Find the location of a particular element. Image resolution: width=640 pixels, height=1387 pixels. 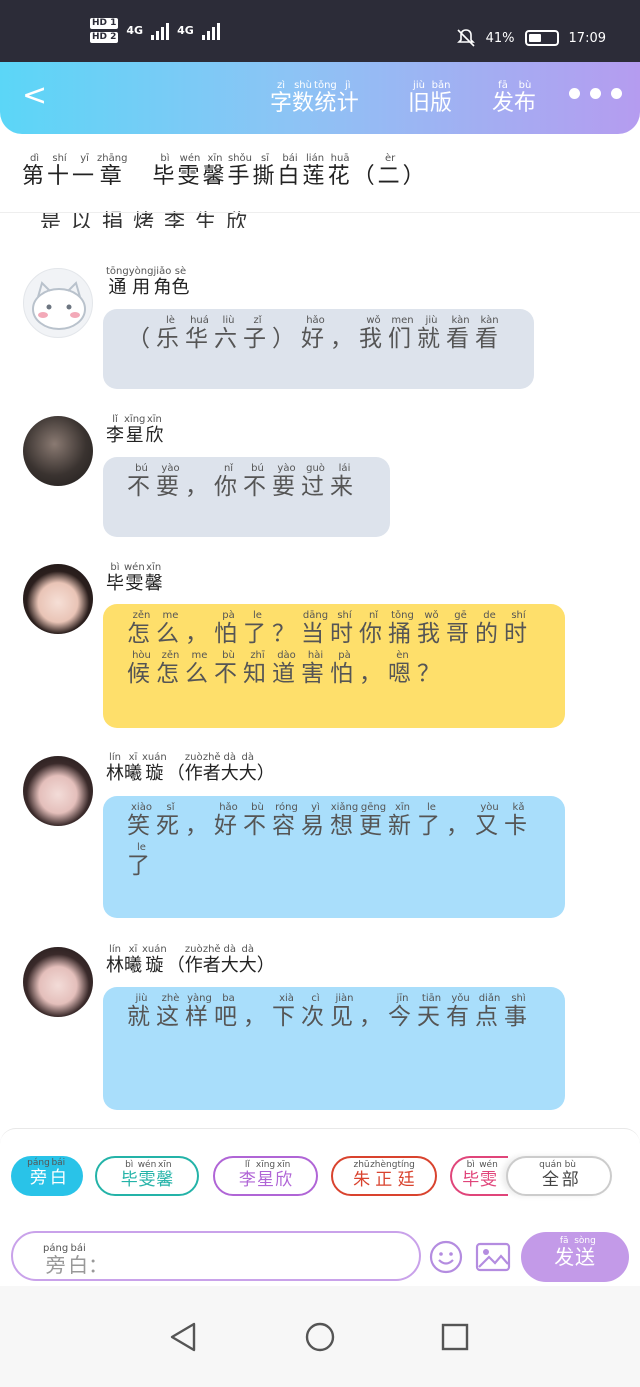

word-count-button: 字zì数shù统tǒng计jì is located at coordinates (314, 98).